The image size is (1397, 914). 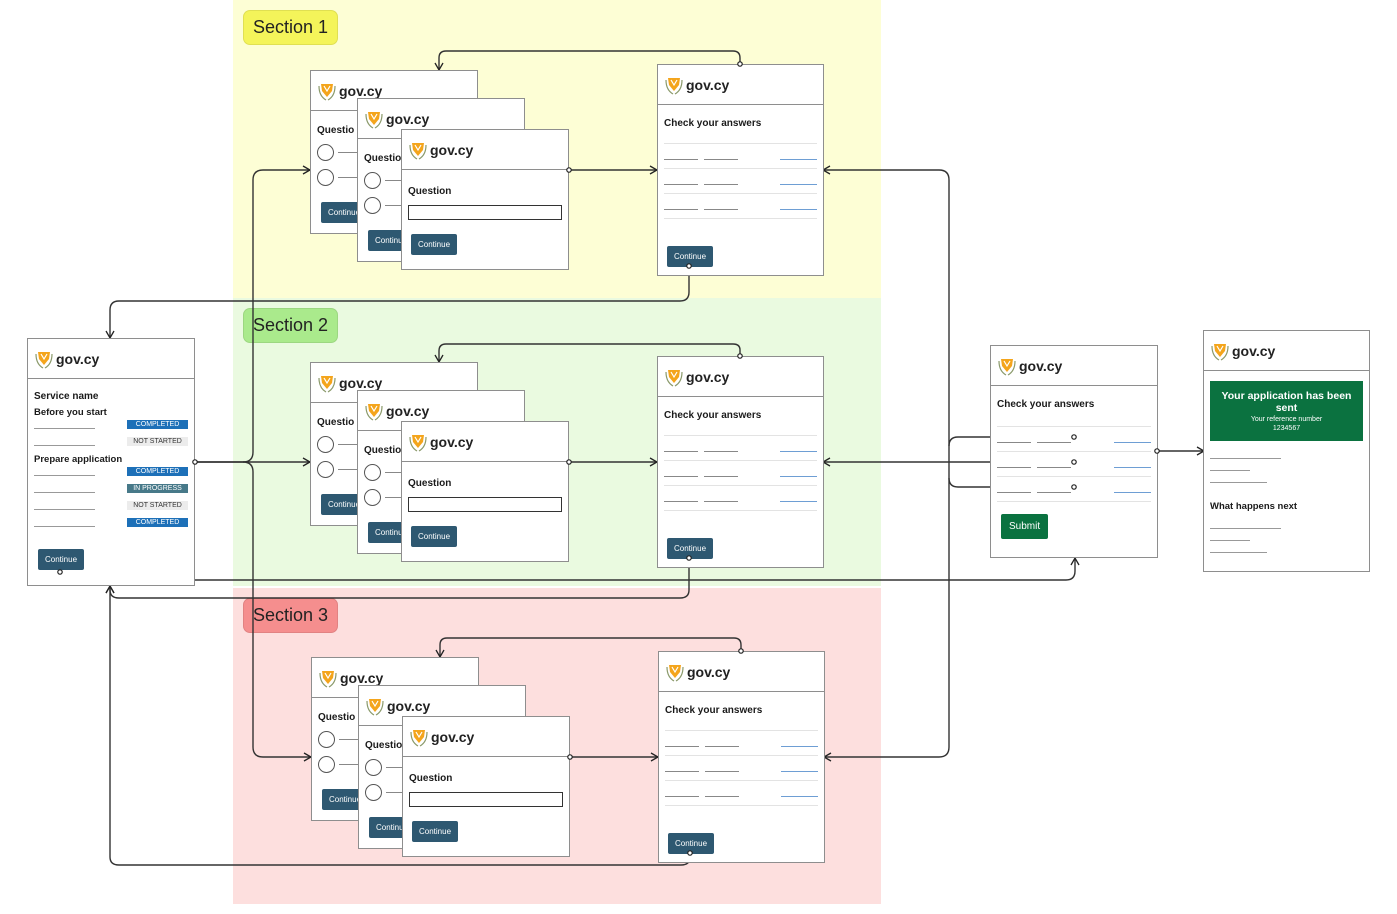 What do you see at coordinates (111, 490) in the screenshot?
I see `task-item: IN PROGRESS` at bounding box center [111, 490].